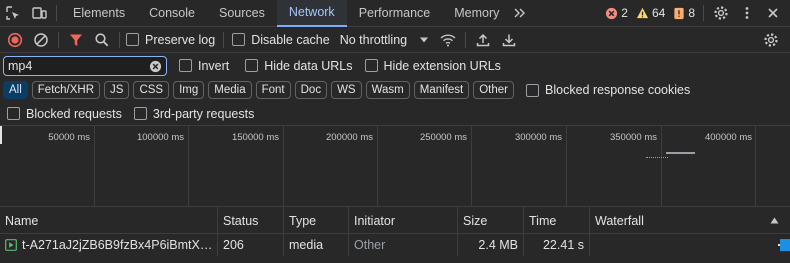  What do you see at coordinates (403, 220) in the screenshot?
I see `column-header-initiator: Initiator` at bounding box center [403, 220].